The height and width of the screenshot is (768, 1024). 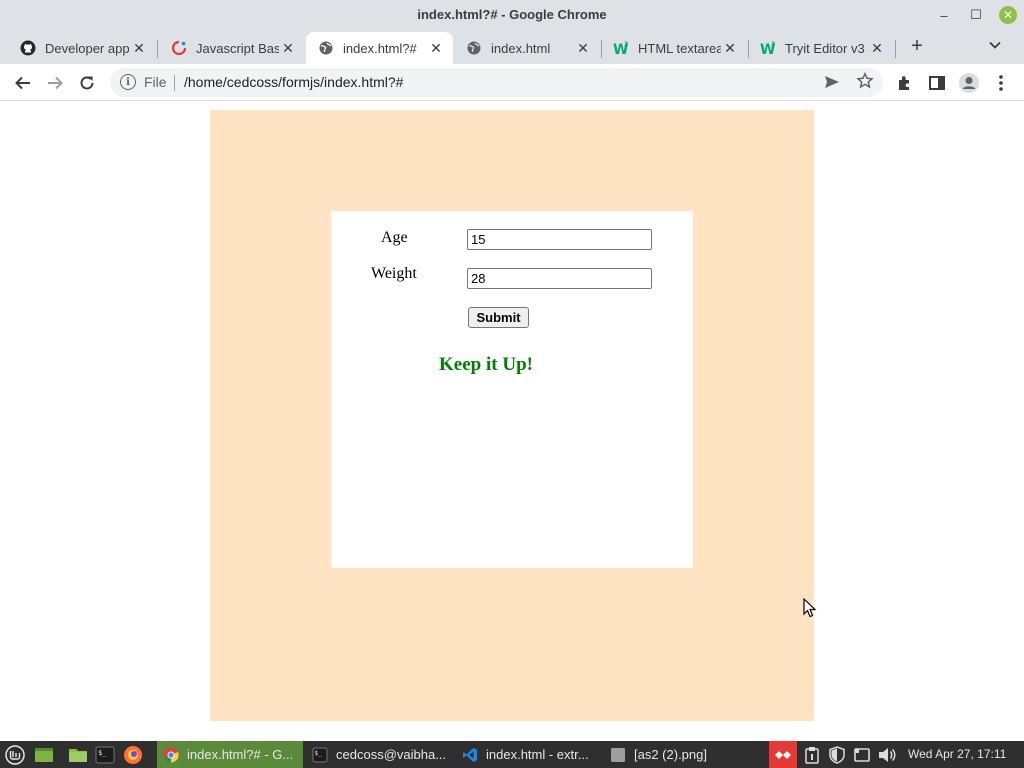 I want to click on window-titlebar: index.html?# - Google Chrome – ☐ ✕, so click(x=512, y=15).